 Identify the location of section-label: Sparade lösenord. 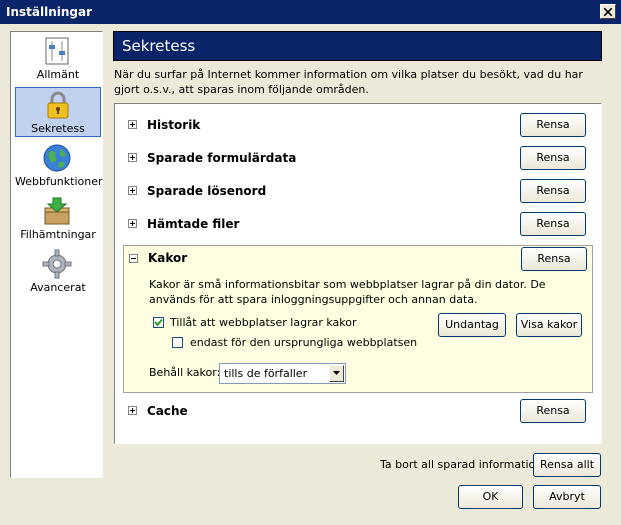
(207, 191).